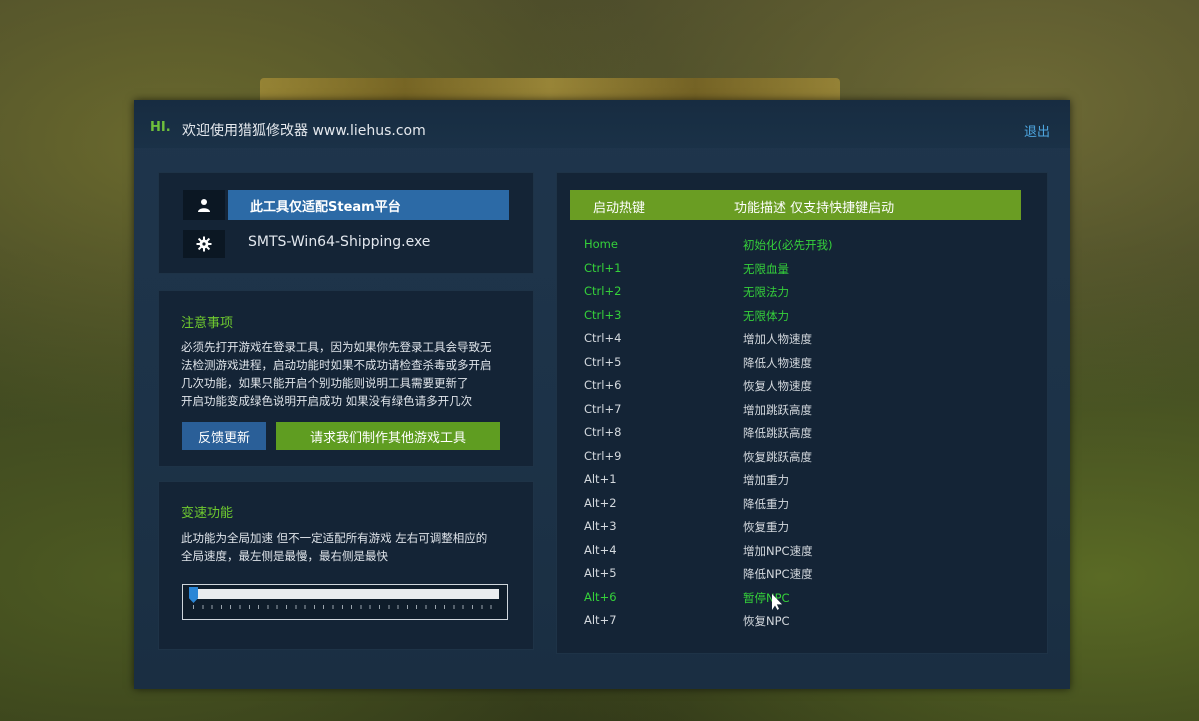 The image size is (1199, 721). I want to click on hotkey-key: Alt+3, so click(600, 526).